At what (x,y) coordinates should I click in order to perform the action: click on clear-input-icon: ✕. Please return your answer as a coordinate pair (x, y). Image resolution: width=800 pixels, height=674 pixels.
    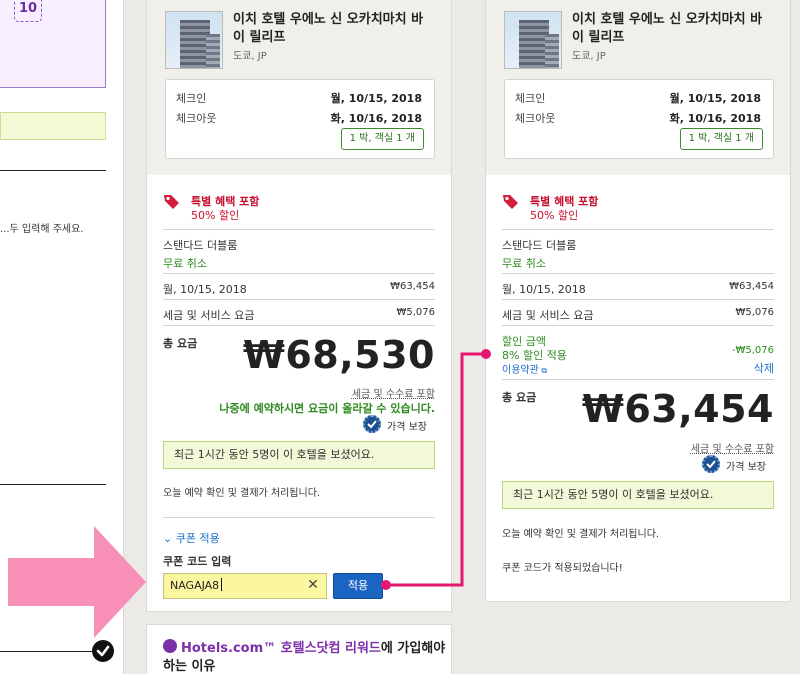
    Looking at the image, I should click on (313, 585).